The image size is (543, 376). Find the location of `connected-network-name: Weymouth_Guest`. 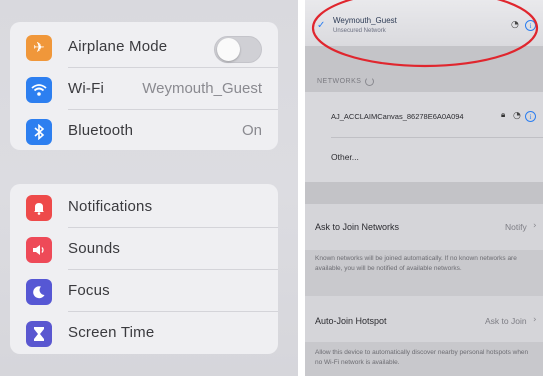

connected-network-name: Weymouth_Guest is located at coordinates (365, 20).